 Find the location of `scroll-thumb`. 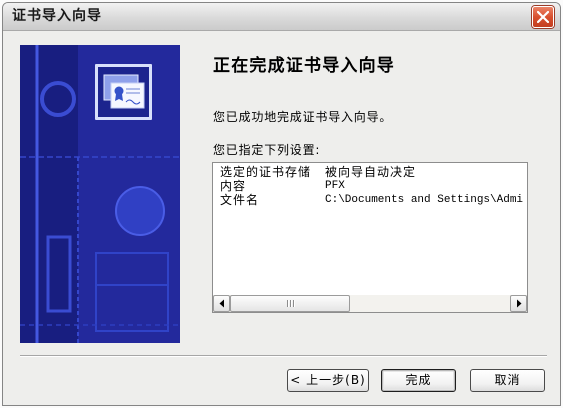

scroll-thumb is located at coordinates (290, 303).